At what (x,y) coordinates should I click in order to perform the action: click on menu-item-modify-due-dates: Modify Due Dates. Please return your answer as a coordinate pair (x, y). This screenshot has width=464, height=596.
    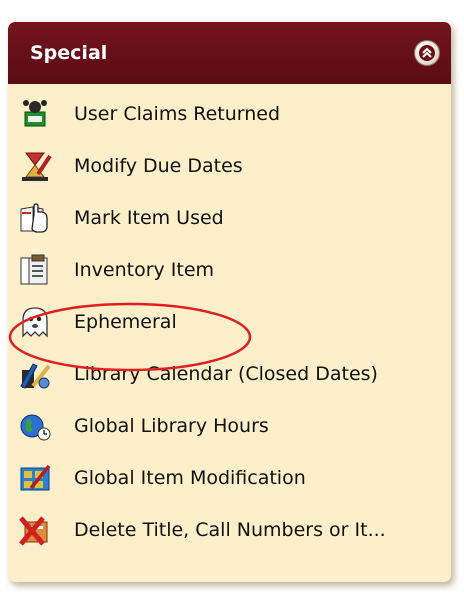
    Looking at the image, I should click on (229, 166).